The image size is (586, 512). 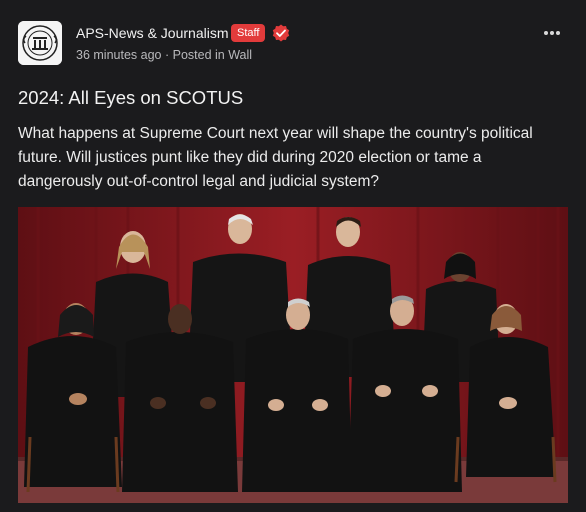 I want to click on post-meta: 36 minutes ago · Posted in Wall, so click(x=164, y=55).